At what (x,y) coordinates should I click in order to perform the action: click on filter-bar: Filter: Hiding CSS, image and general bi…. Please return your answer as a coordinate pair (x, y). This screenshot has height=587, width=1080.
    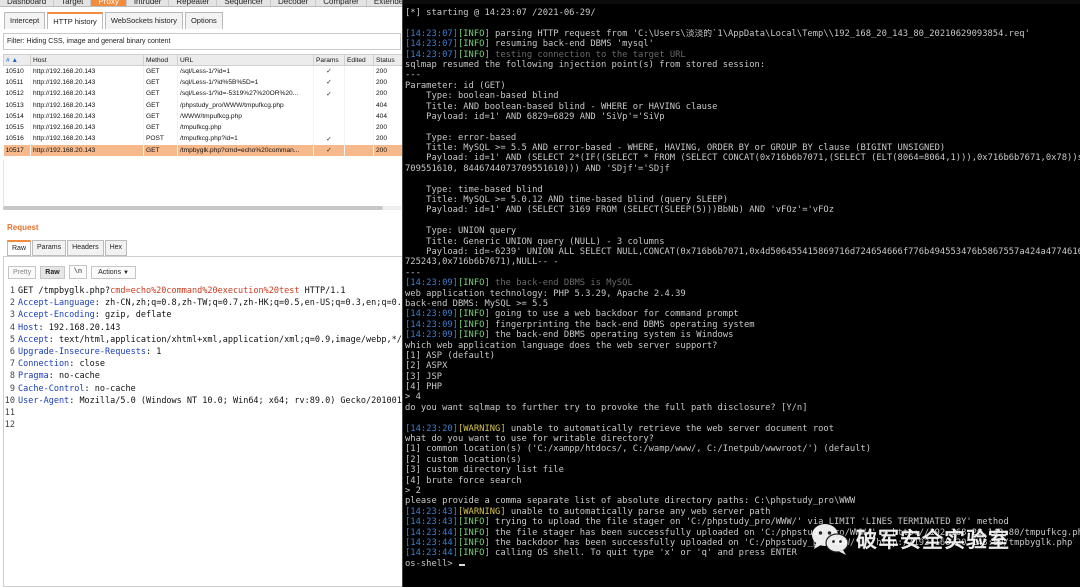
    Looking at the image, I should click on (202, 41).